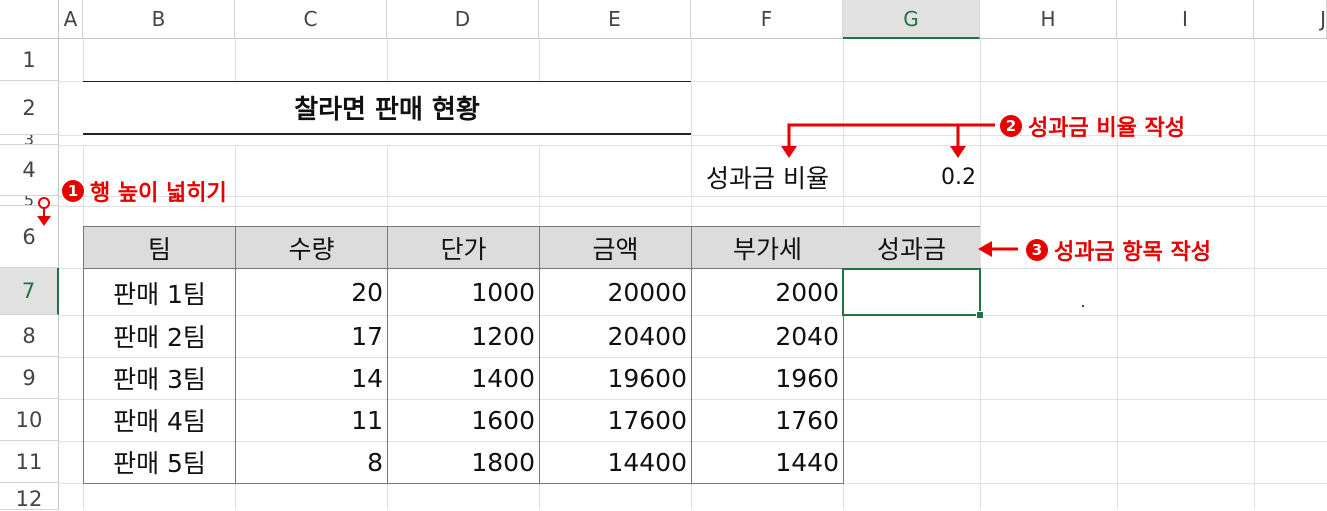 The height and width of the screenshot is (511, 1327). Describe the element at coordinates (891, 135) in the screenshot. I see `arrow-to-rate-label` at that location.